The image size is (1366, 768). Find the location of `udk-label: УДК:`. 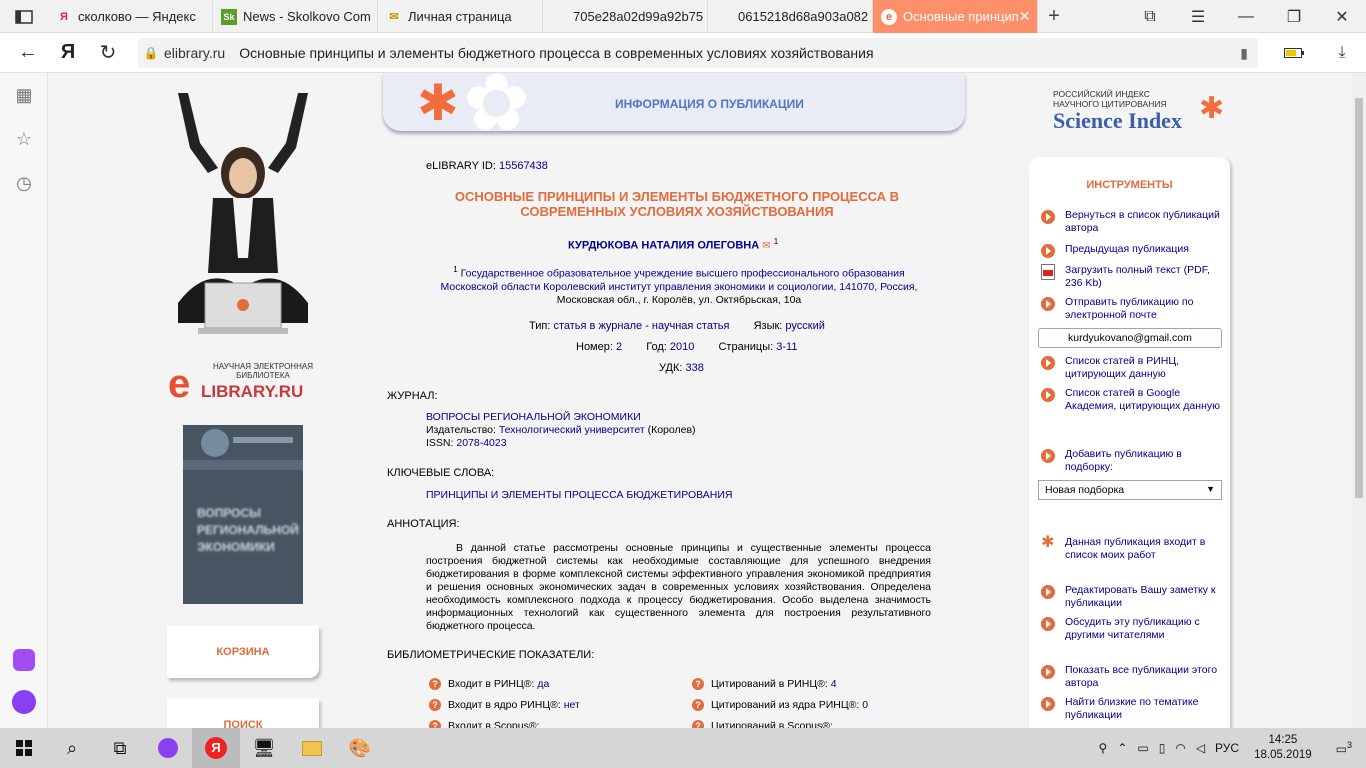

udk-label: УДК: is located at coordinates (671, 368).